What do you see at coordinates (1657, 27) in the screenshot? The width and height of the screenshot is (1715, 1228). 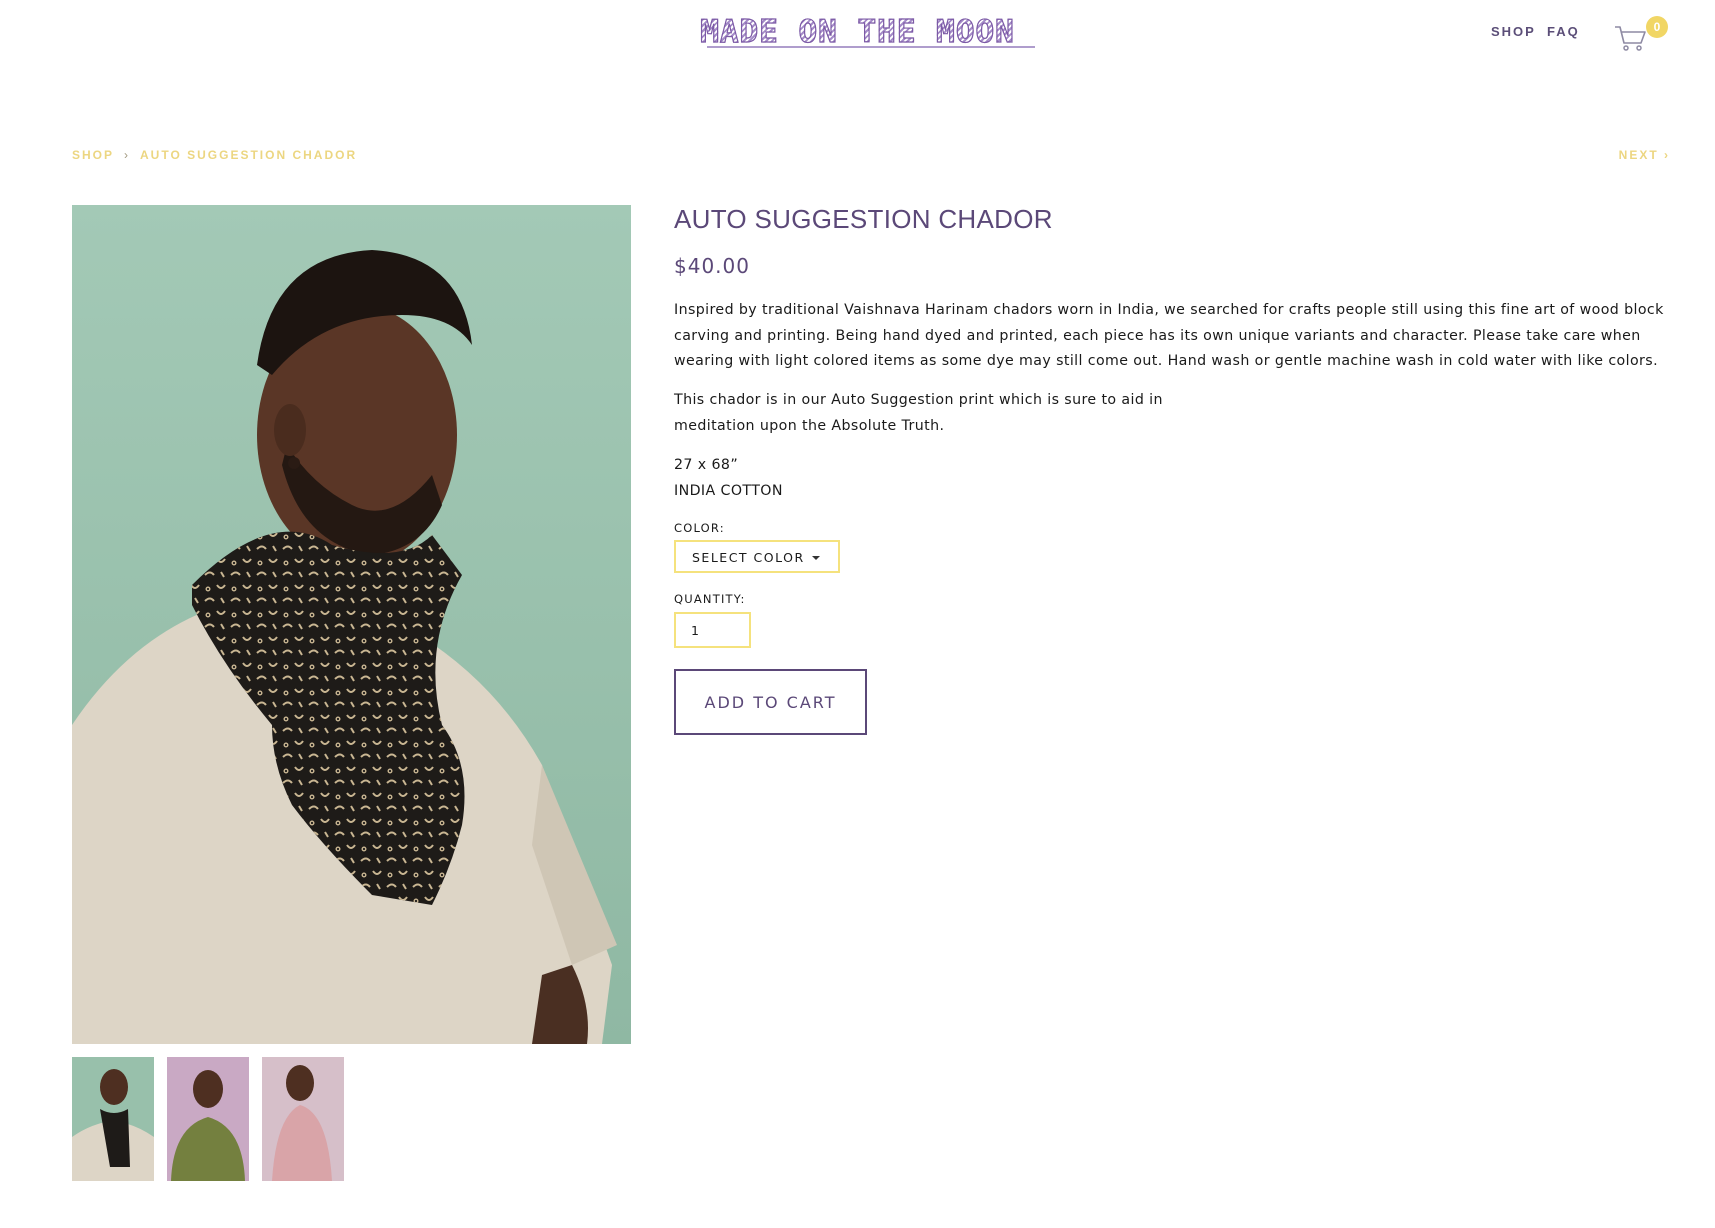 I see `cart-count-badge: 0` at bounding box center [1657, 27].